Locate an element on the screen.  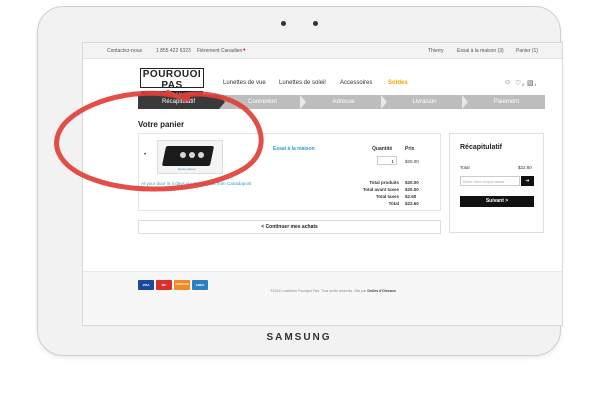
annotation-circle is located at coordinates (159, 141).